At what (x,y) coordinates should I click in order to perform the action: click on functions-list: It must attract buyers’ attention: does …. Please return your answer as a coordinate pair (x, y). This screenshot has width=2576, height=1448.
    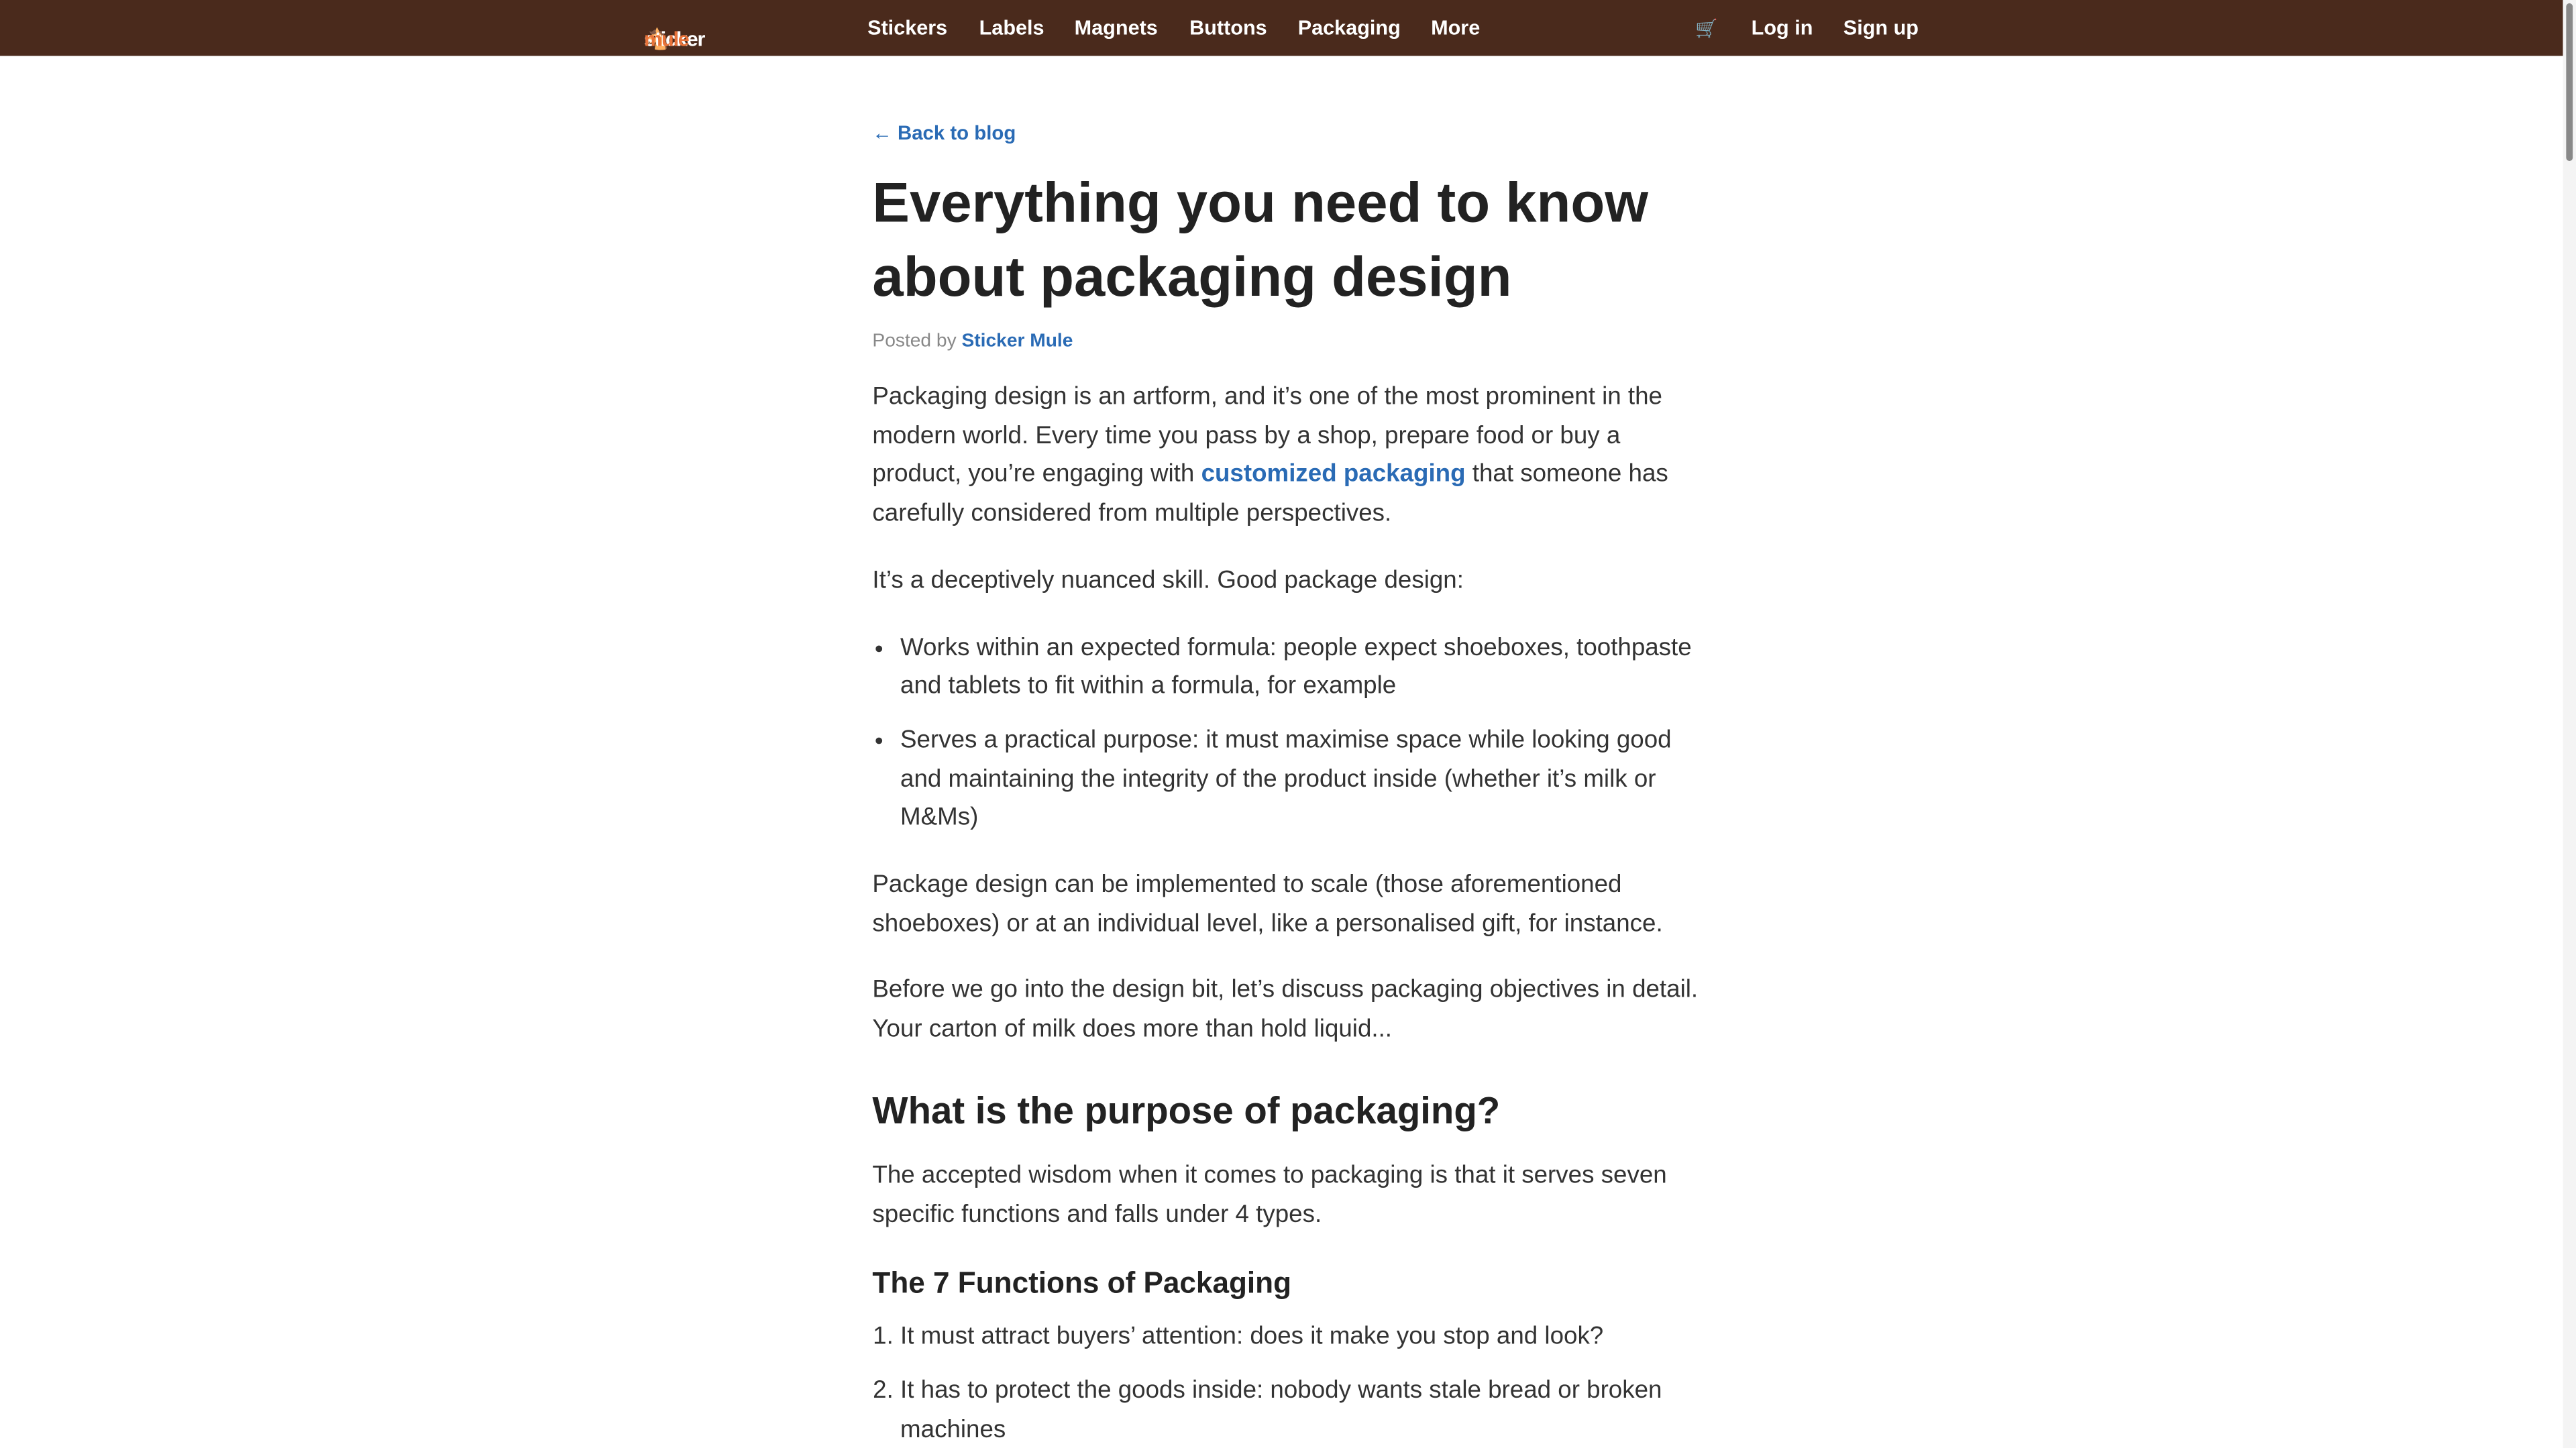
    Looking at the image, I should click on (1292, 1383).